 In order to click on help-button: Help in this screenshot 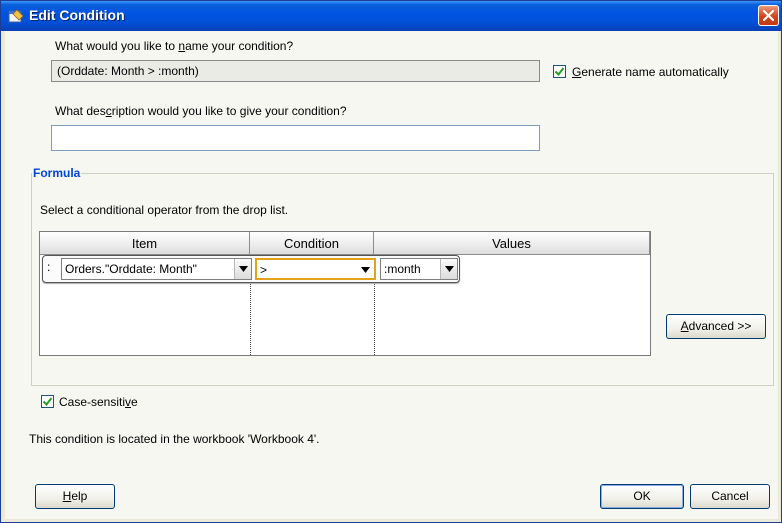, I will do `click(75, 496)`.